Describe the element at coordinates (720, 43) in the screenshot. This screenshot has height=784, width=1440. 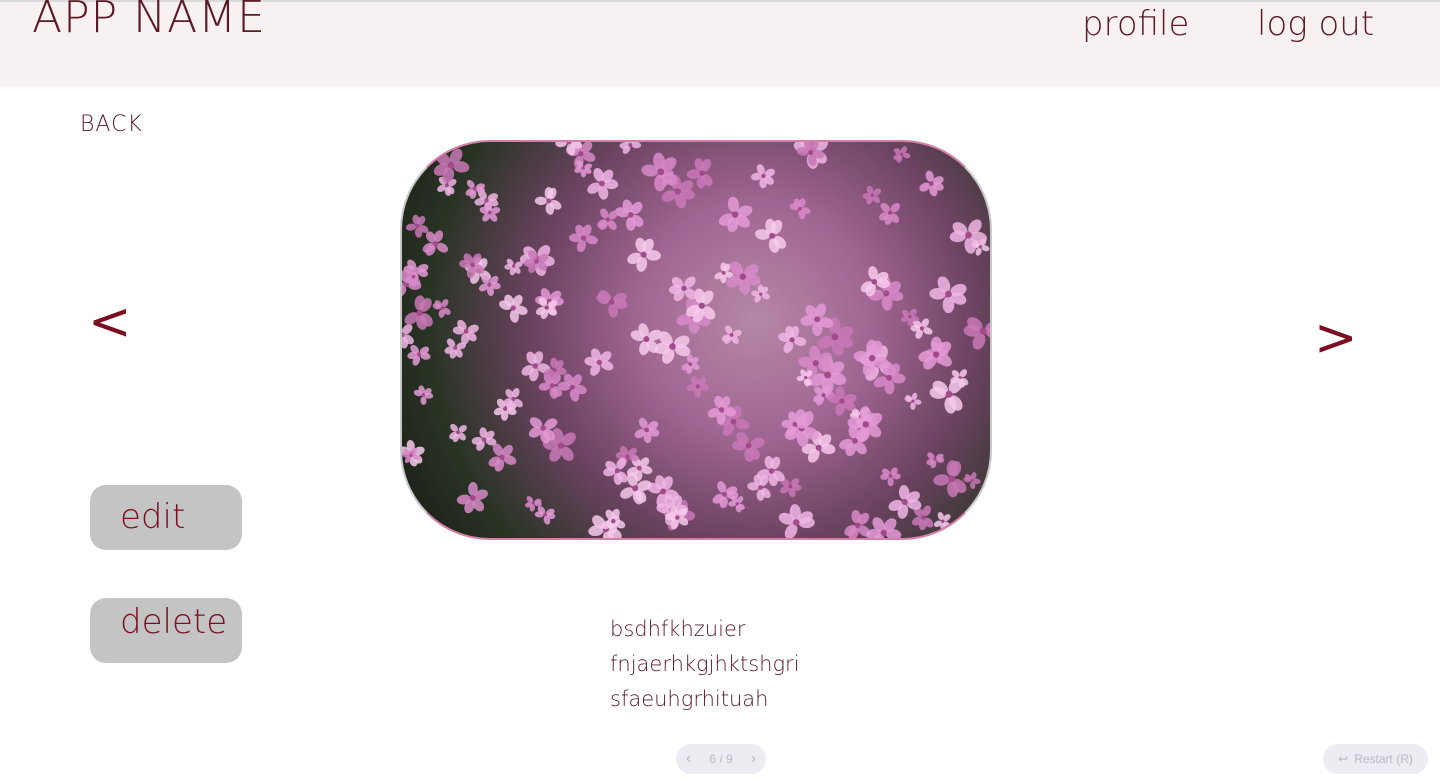
I see `header-bar: APP NAME profile log out` at that location.